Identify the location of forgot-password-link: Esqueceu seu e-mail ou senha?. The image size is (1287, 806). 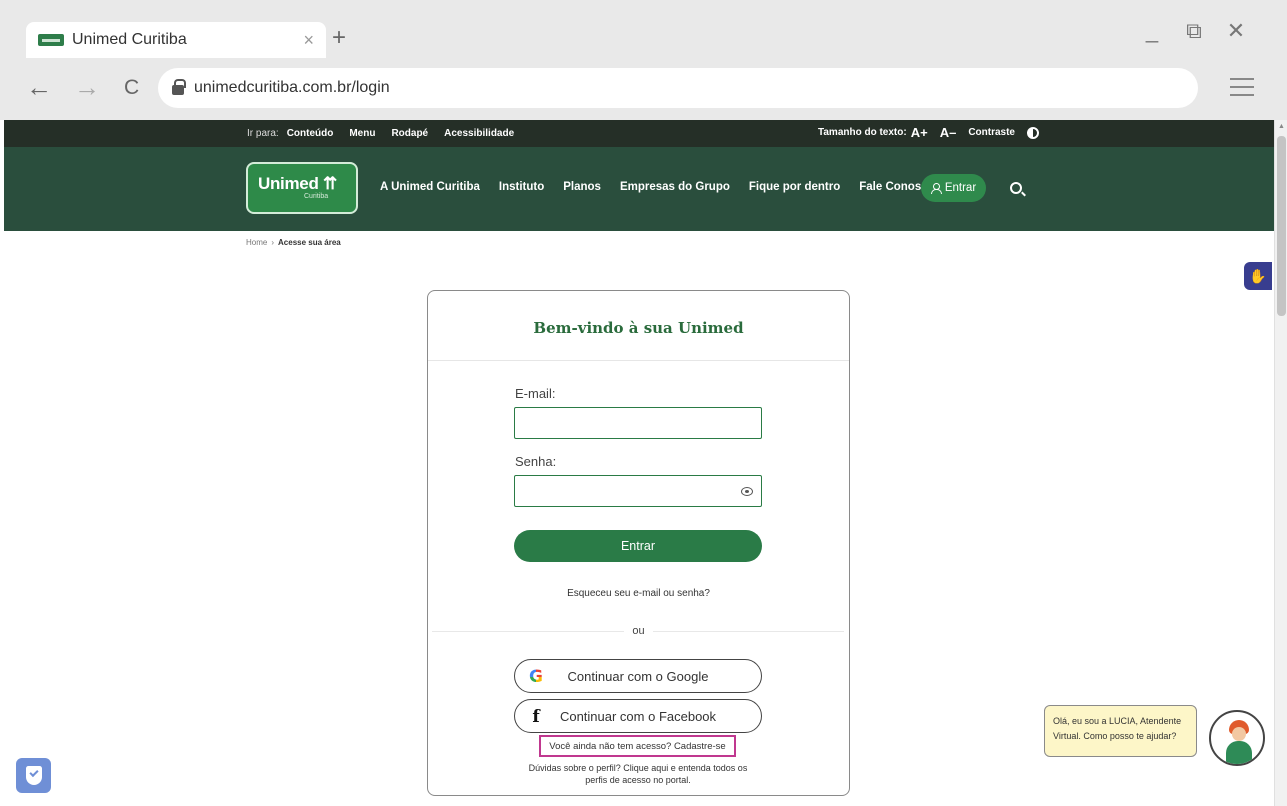
(638, 593).